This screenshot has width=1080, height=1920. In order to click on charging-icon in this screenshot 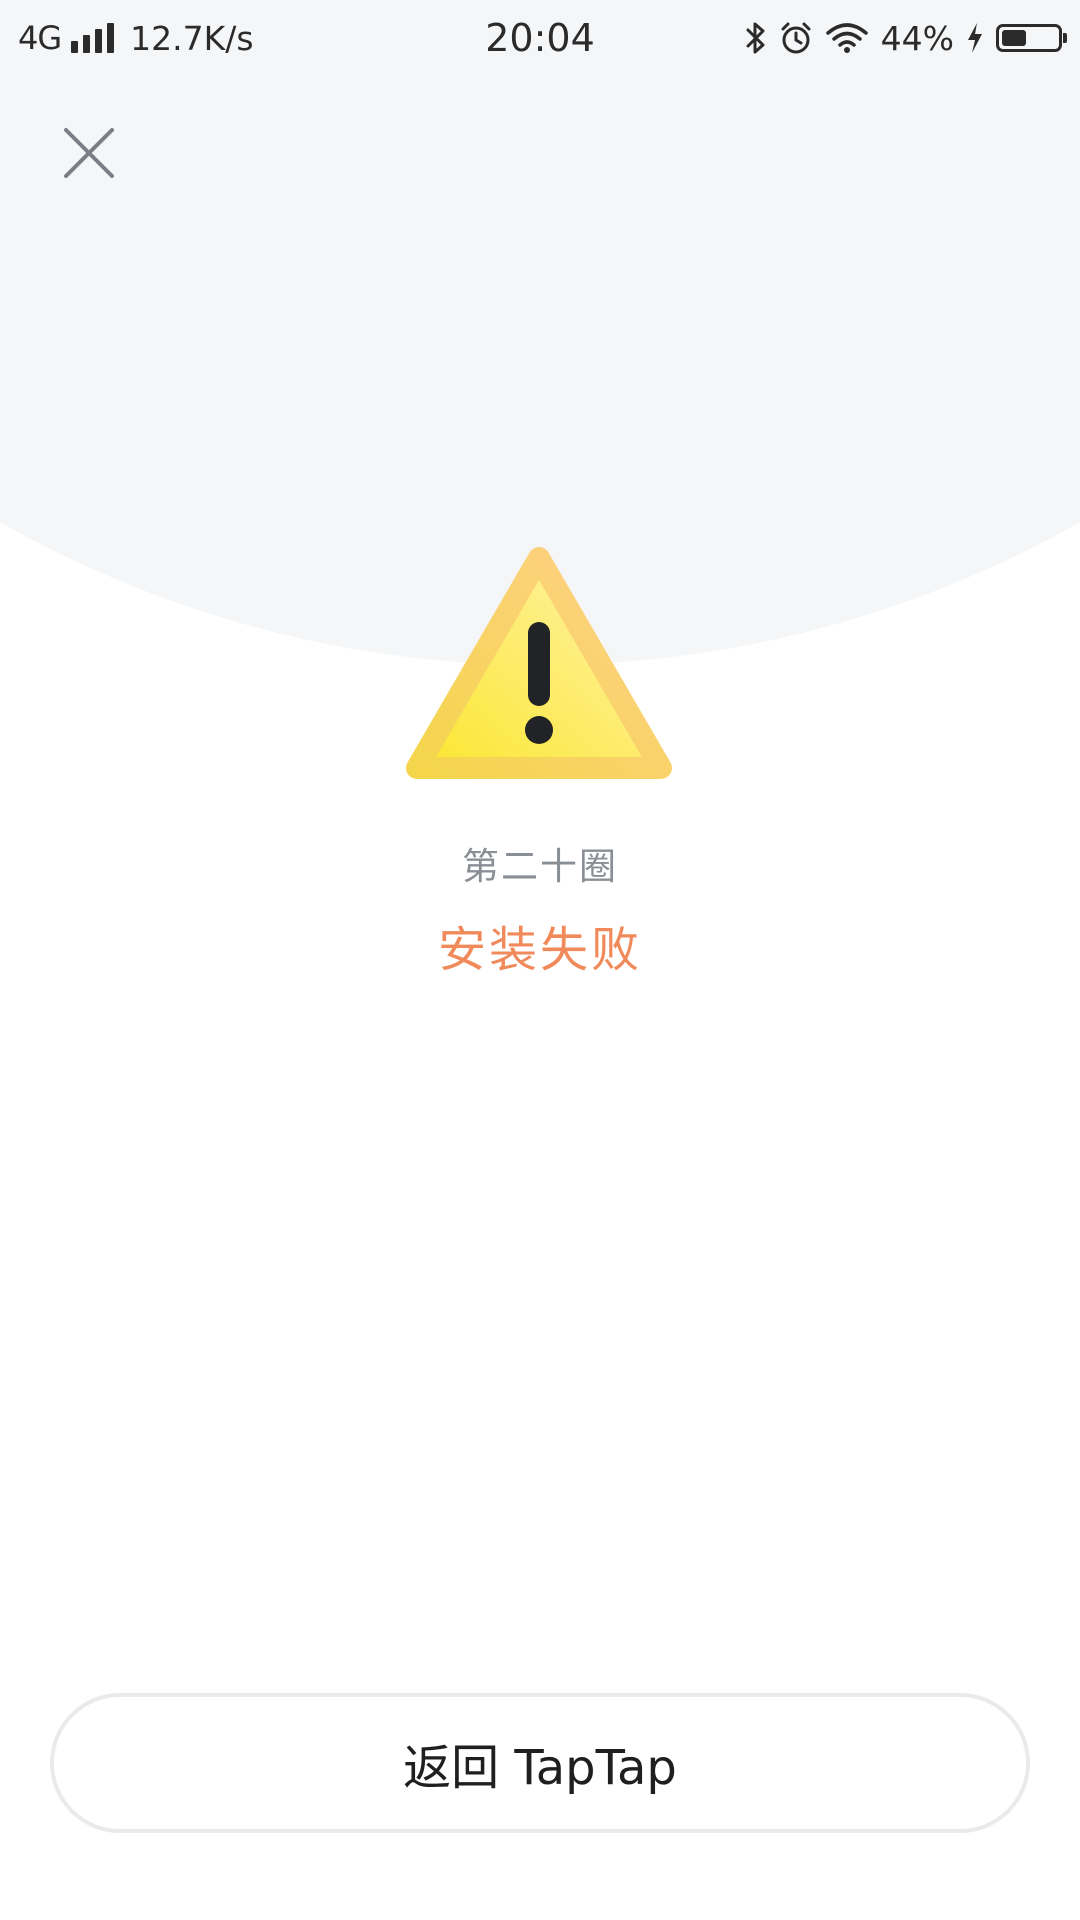, I will do `click(975, 38)`.